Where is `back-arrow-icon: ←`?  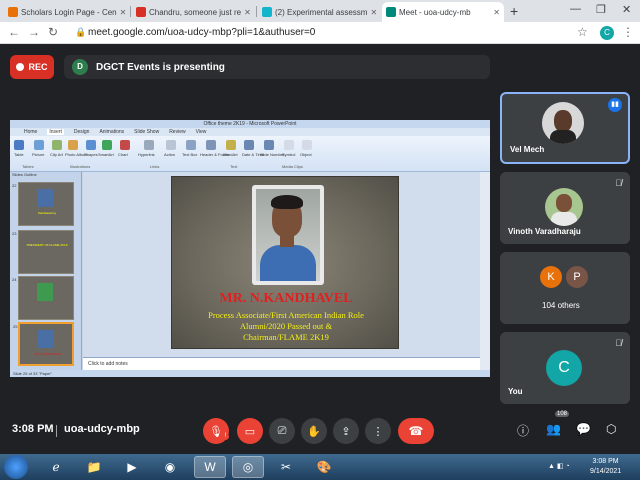
back-arrow-icon: ← is located at coordinates (14, 32).